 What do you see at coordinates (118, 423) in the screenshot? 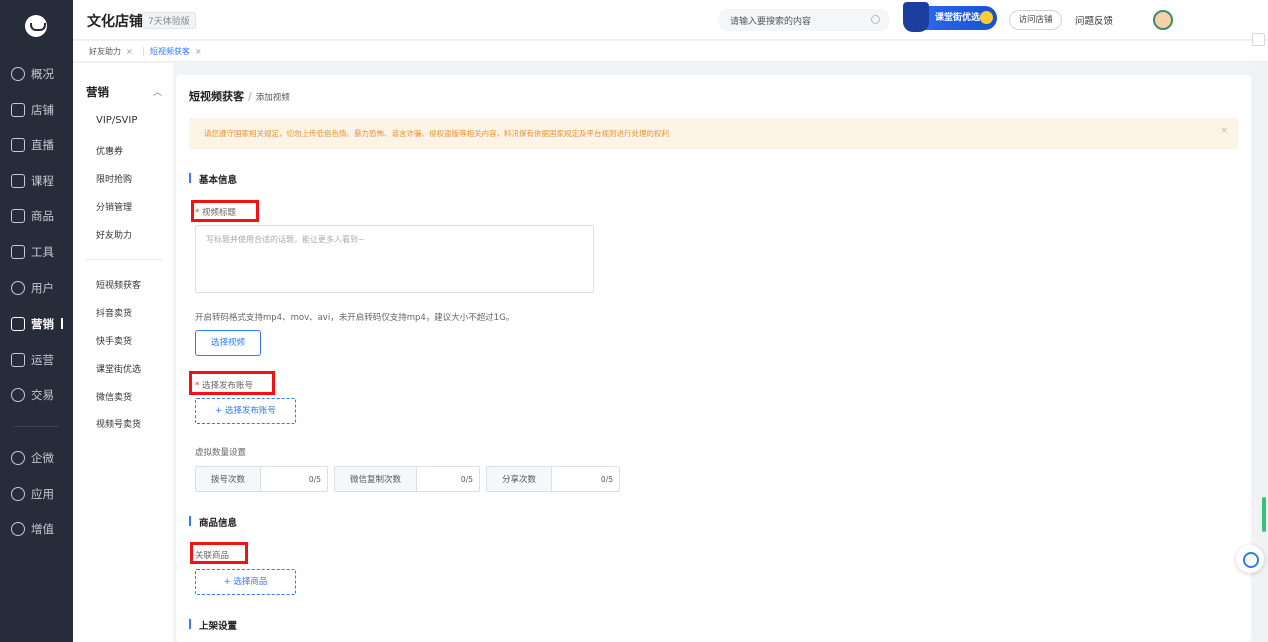
I see `submenu-item-channels: 视频号卖货` at bounding box center [118, 423].